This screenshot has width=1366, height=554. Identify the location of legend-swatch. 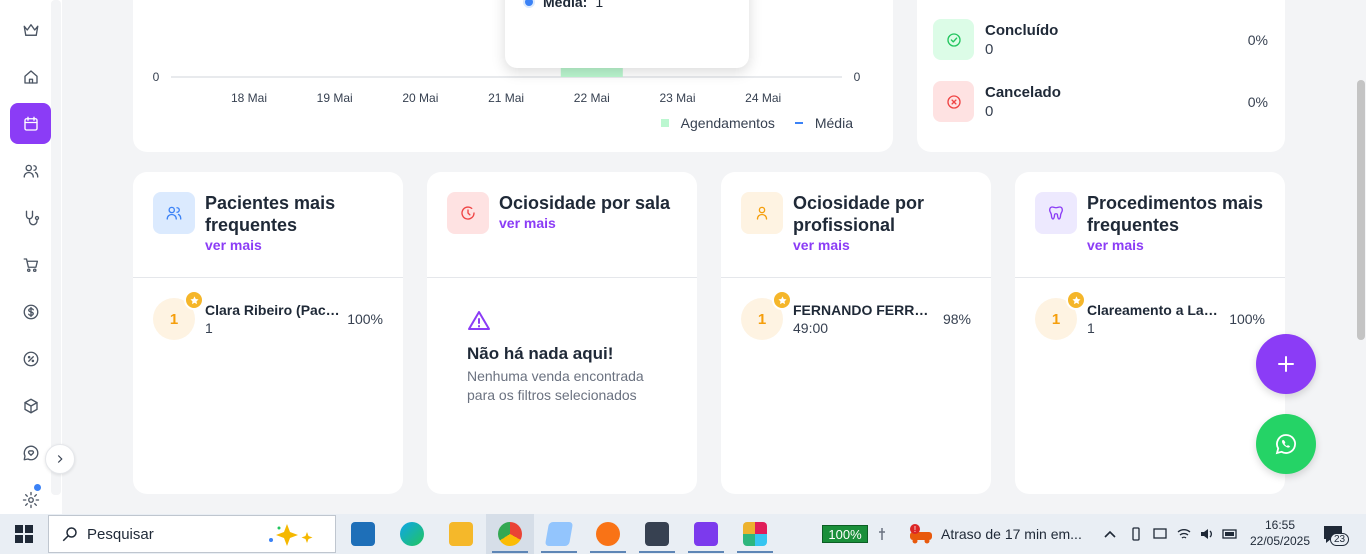
(664, 123).